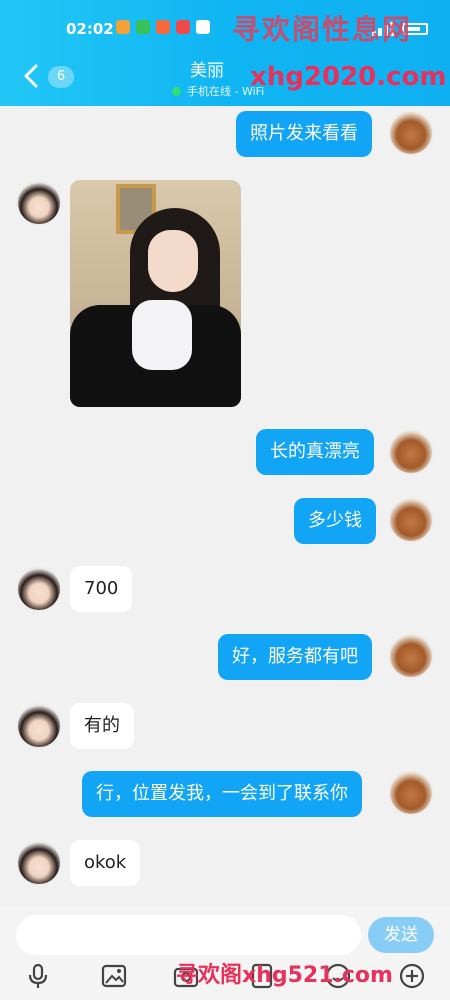 The height and width of the screenshot is (1000, 450). What do you see at coordinates (207, 68) in the screenshot?
I see `contact-name: 美丽` at bounding box center [207, 68].